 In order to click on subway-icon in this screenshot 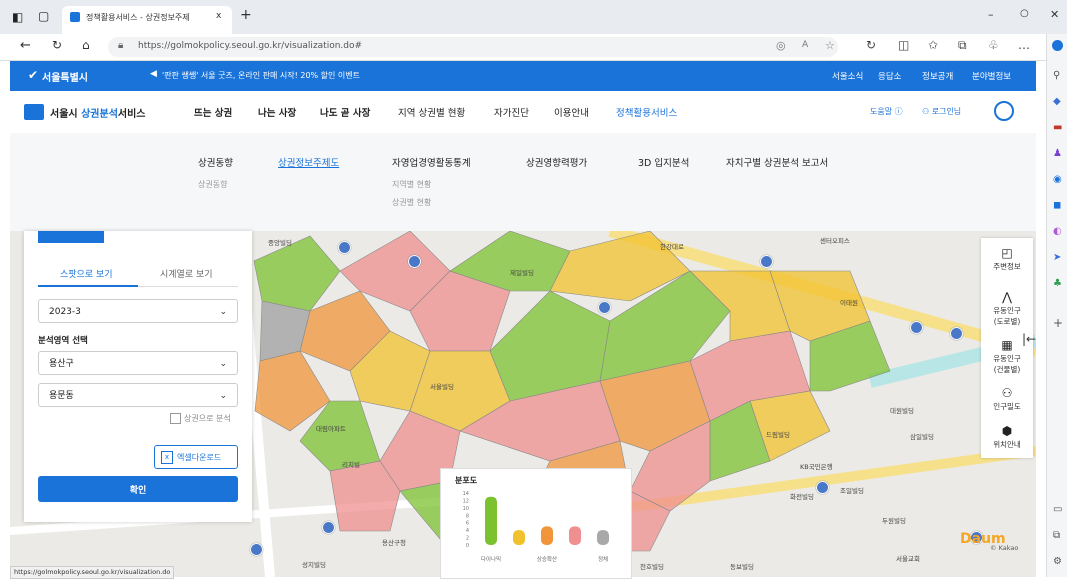, I will do `click(956, 333)`.